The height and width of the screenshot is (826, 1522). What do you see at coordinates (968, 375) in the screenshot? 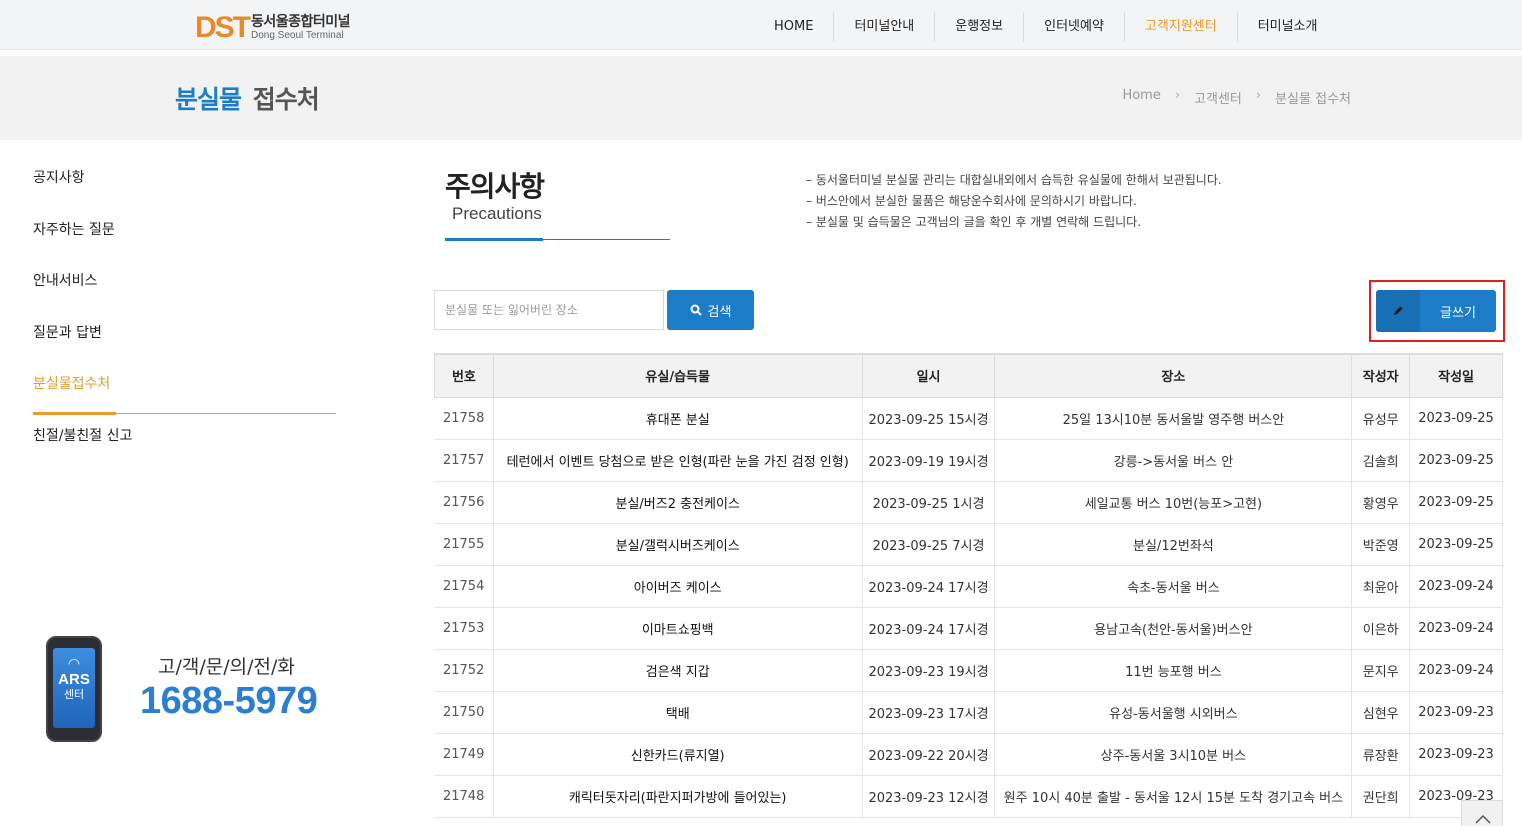
I see `table-header-row: 번호 유실/습득물 일시 장소 작성자 작성일` at bounding box center [968, 375].